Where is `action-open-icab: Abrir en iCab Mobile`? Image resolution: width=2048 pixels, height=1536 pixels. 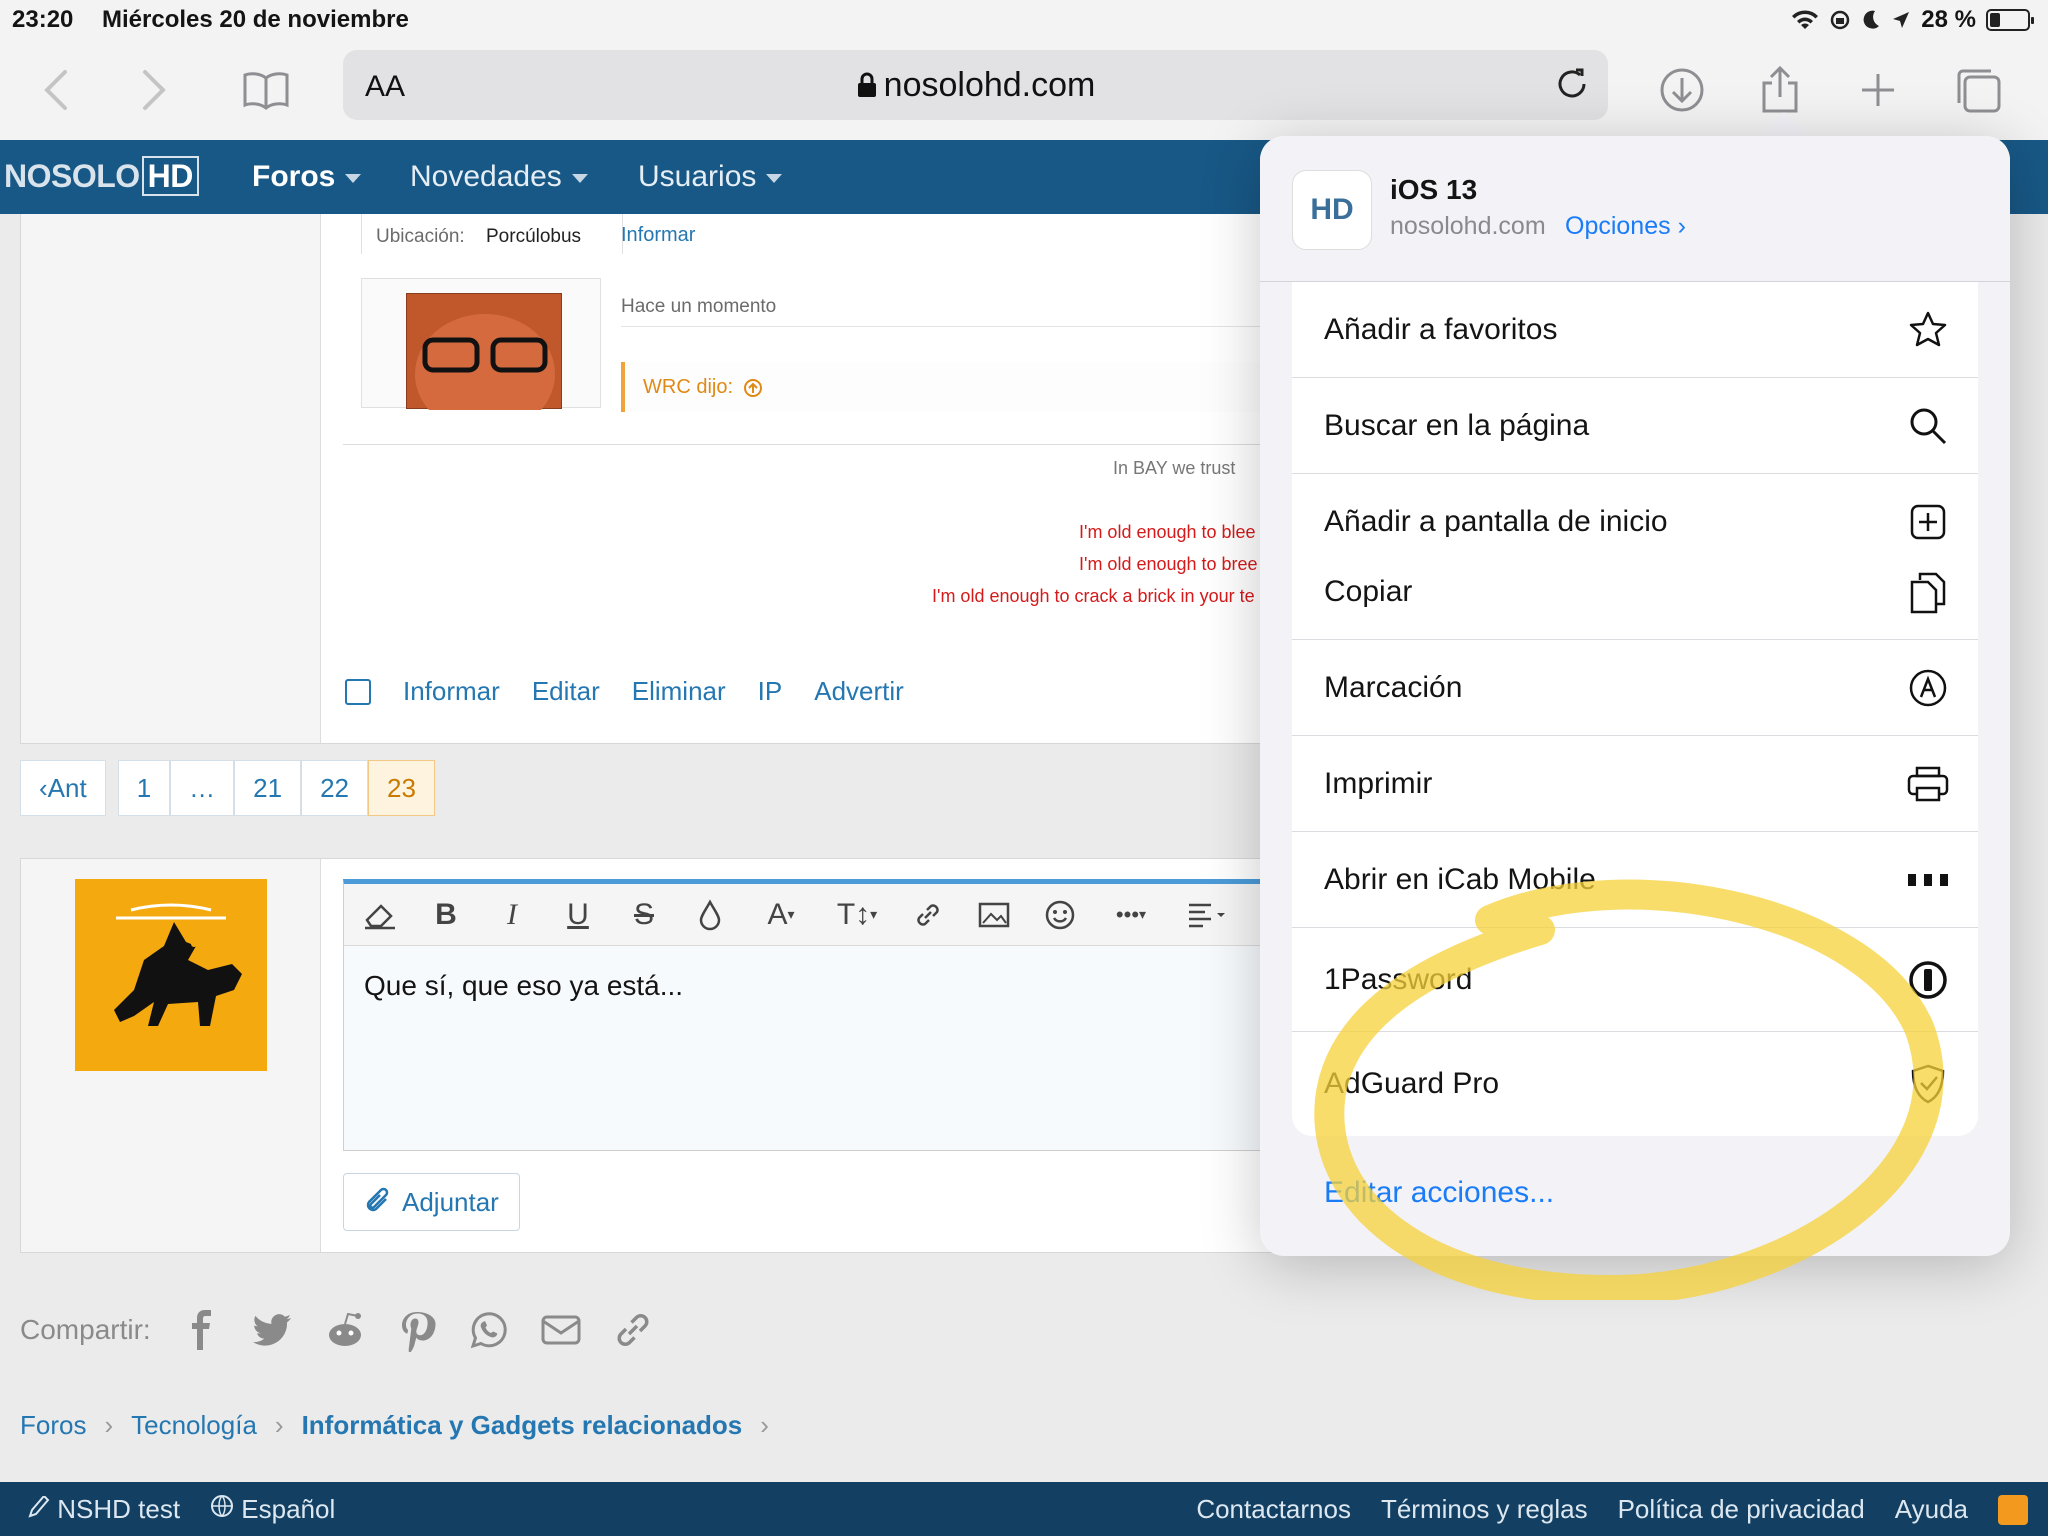 action-open-icab: Abrir en iCab Mobile is located at coordinates (1635, 880).